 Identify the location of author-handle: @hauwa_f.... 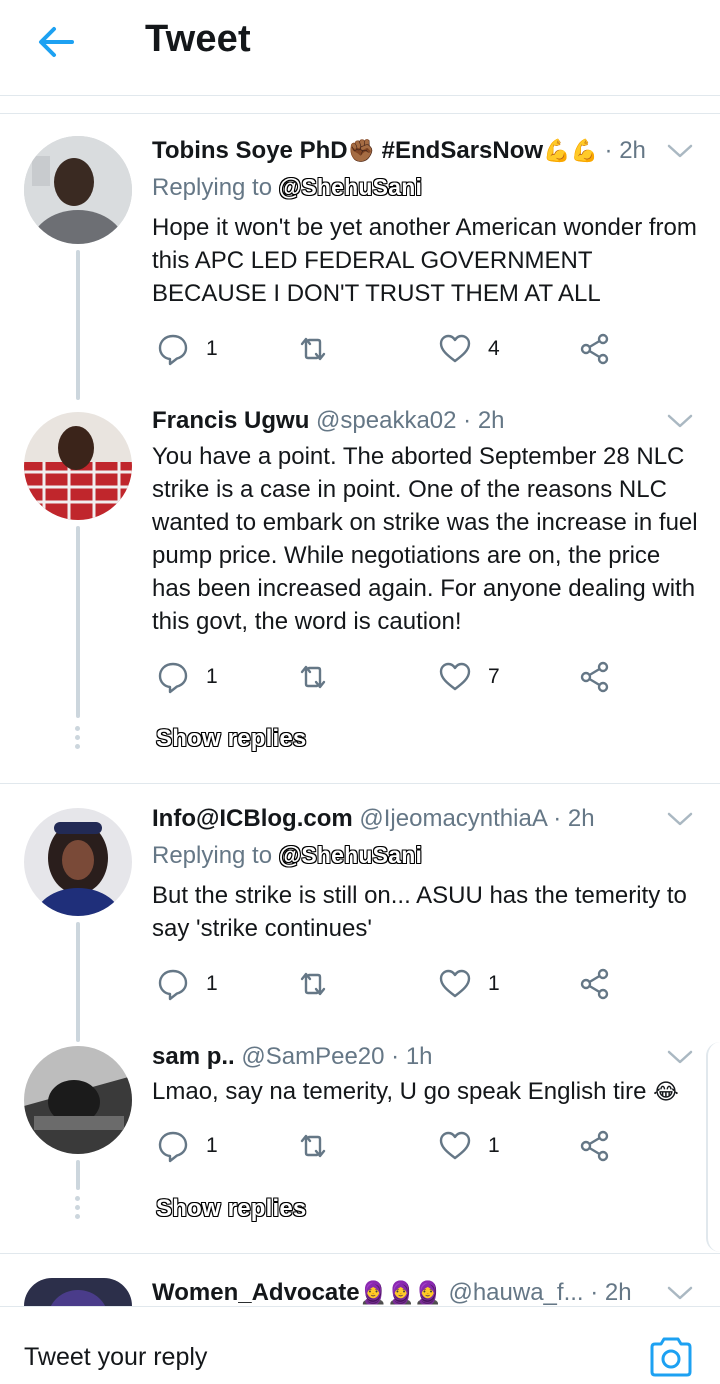
(515, 1292).